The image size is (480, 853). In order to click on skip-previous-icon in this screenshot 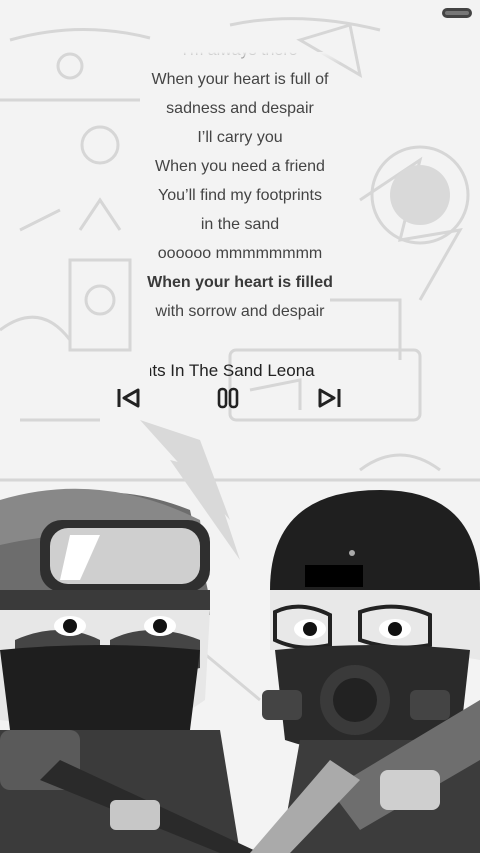, I will do `click(128, 398)`.